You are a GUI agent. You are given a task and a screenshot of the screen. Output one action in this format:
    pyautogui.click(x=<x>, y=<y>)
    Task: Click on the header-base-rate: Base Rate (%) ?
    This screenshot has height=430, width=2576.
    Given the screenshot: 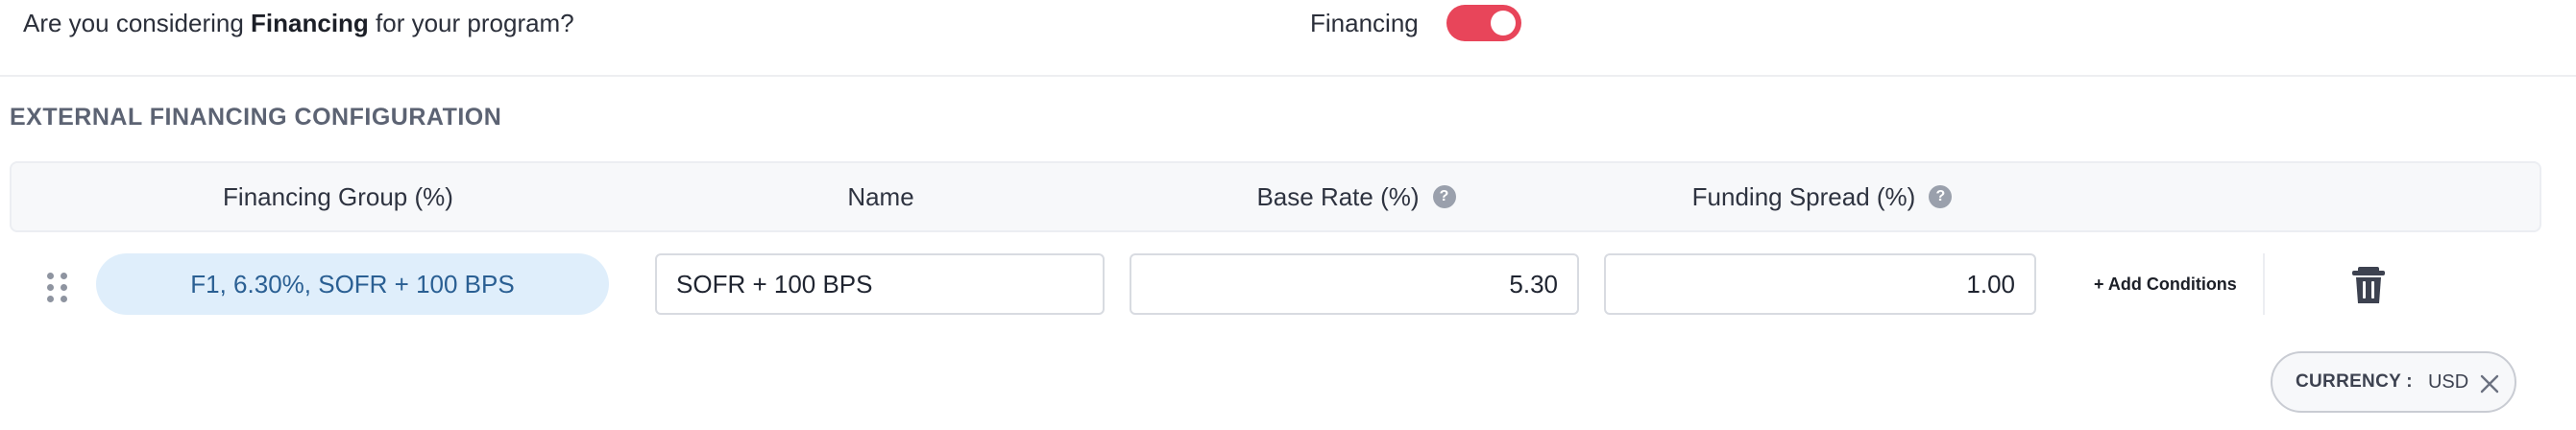 What is the action you would take?
    pyautogui.click(x=1356, y=196)
    